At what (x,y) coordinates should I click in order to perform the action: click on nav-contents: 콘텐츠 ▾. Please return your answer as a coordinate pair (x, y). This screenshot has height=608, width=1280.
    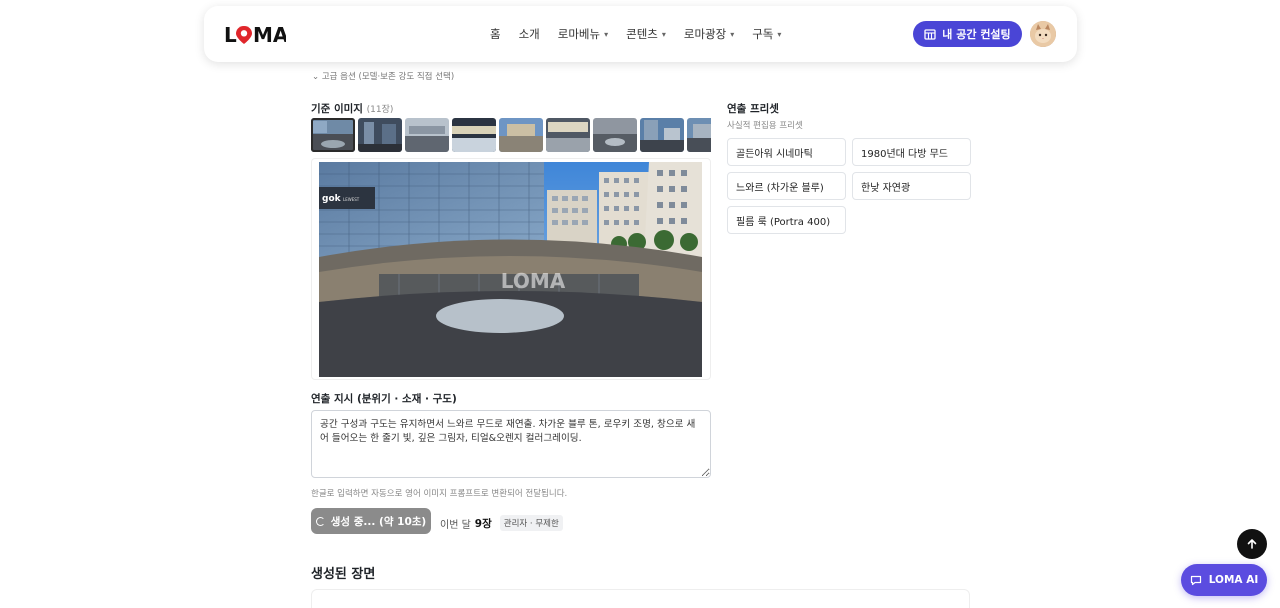
    Looking at the image, I should click on (646, 34).